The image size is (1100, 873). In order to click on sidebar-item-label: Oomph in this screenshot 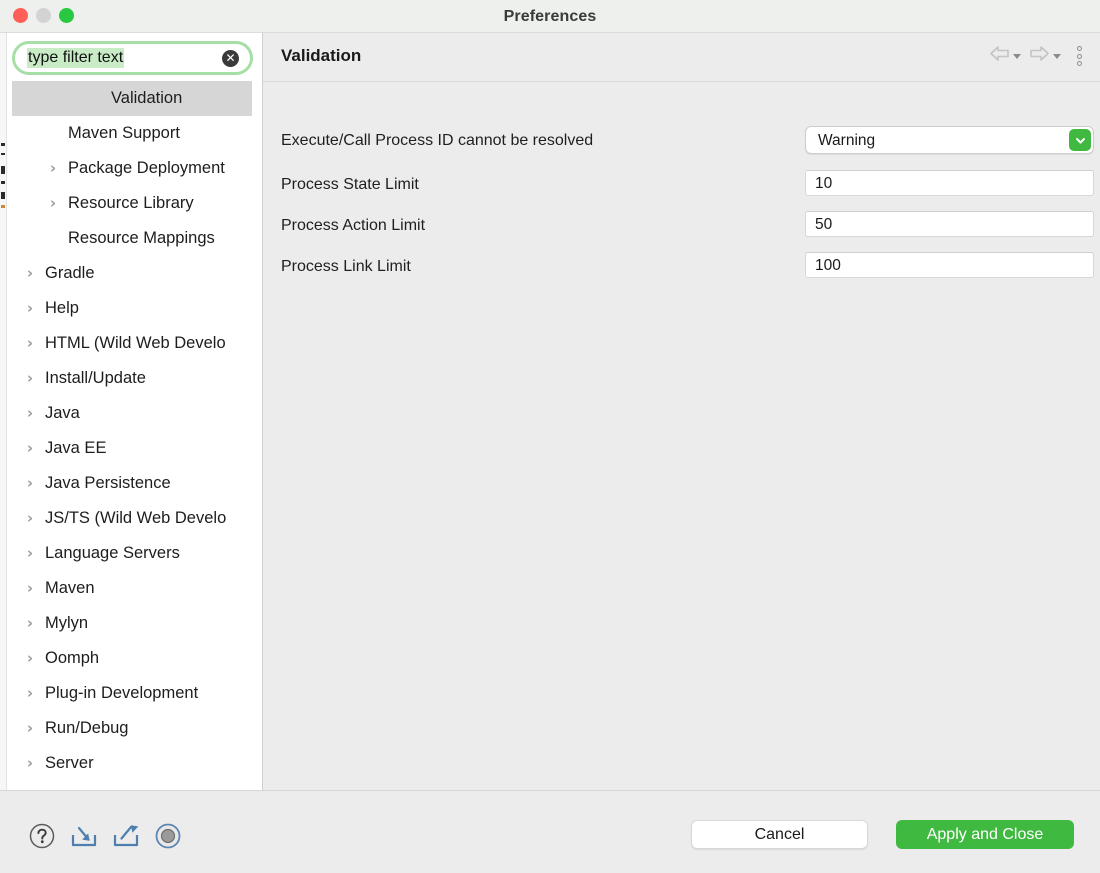, I will do `click(72, 658)`.